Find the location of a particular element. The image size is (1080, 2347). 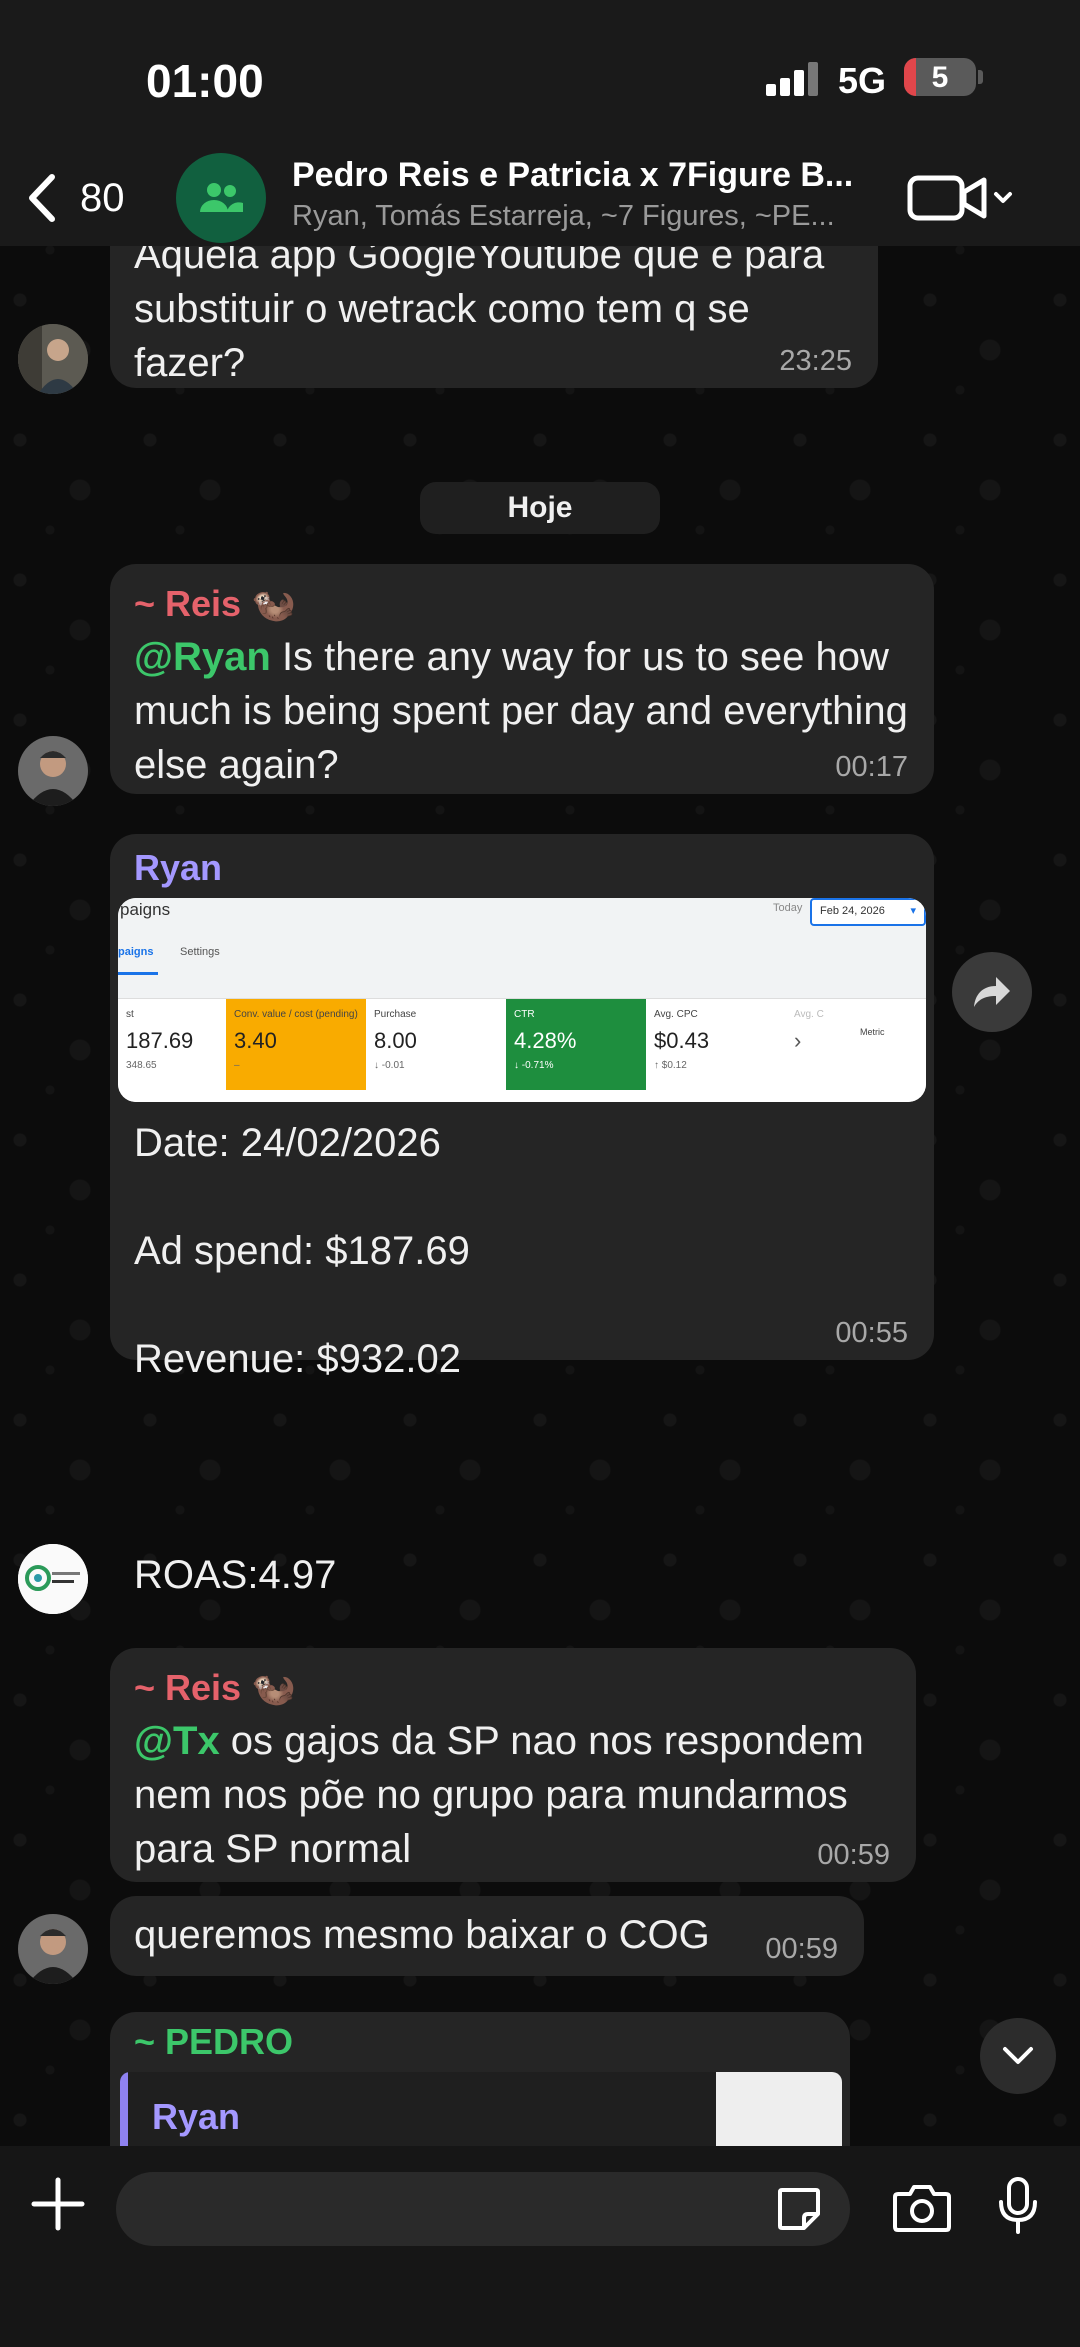

message-line-revenue: Revenue: $932.02 is located at coordinates (297, 1359).